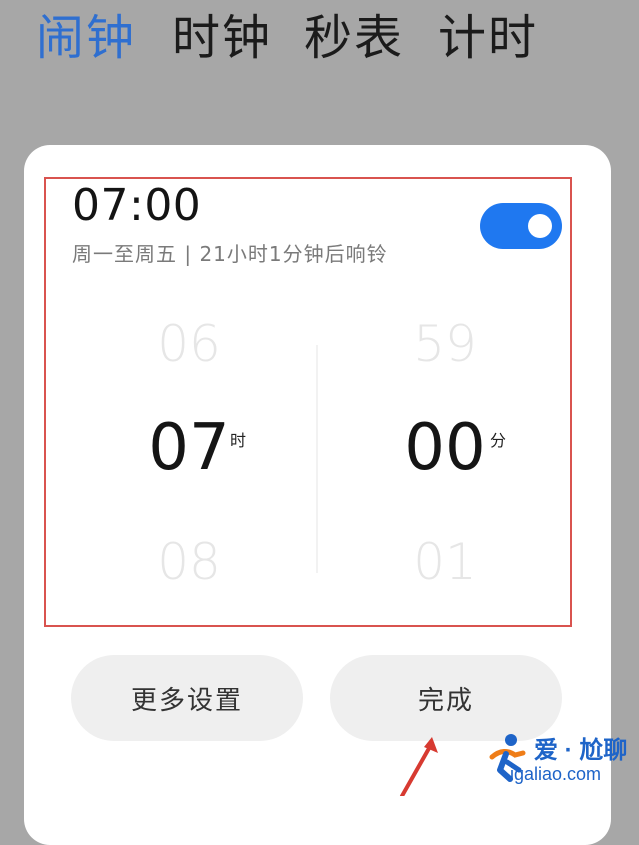 The height and width of the screenshot is (845, 639). Describe the element at coordinates (189, 344) in the screenshot. I see `hour-prev-value: 06` at that location.